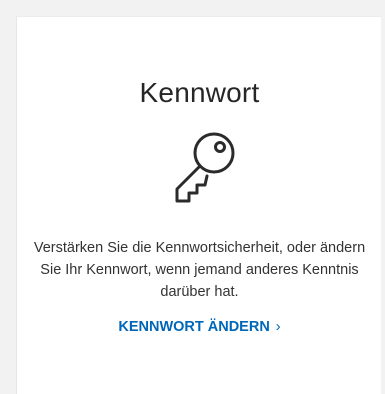 Image resolution: width=385 pixels, height=394 pixels. I want to click on key-icon, so click(203, 169).